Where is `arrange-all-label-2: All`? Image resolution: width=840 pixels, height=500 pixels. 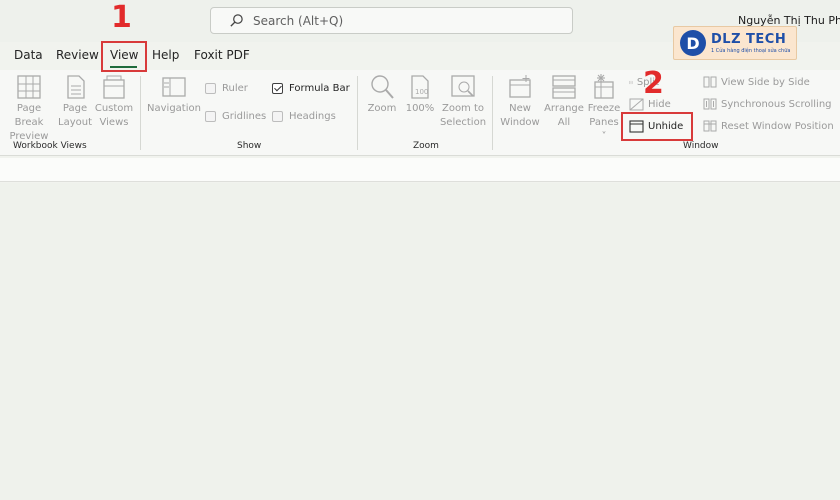 arrange-all-label-2: All is located at coordinates (564, 122).